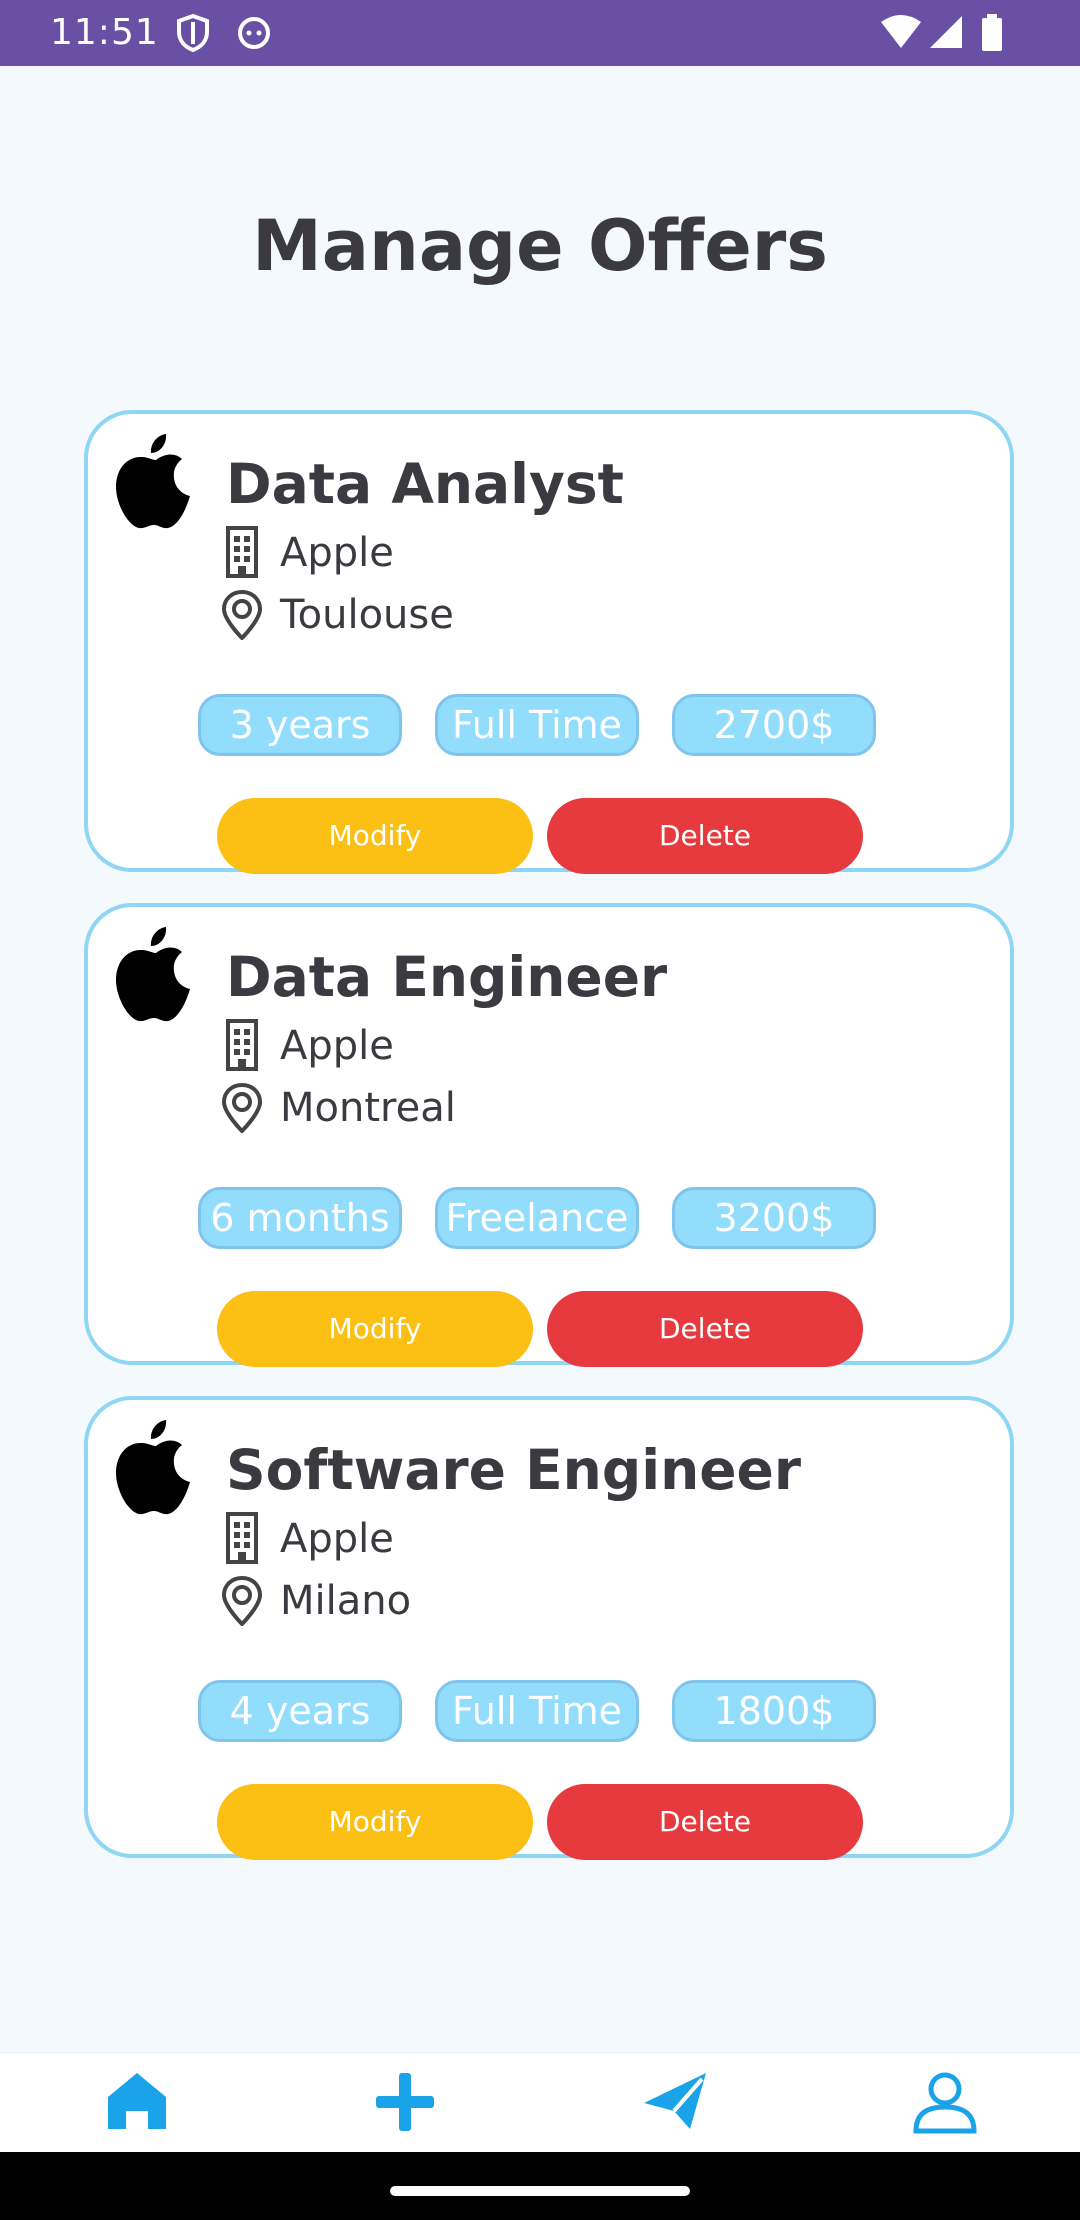 The height and width of the screenshot is (2220, 1080). What do you see at coordinates (992, 32) in the screenshot?
I see `battery-icon` at bounding box center [992, 32].